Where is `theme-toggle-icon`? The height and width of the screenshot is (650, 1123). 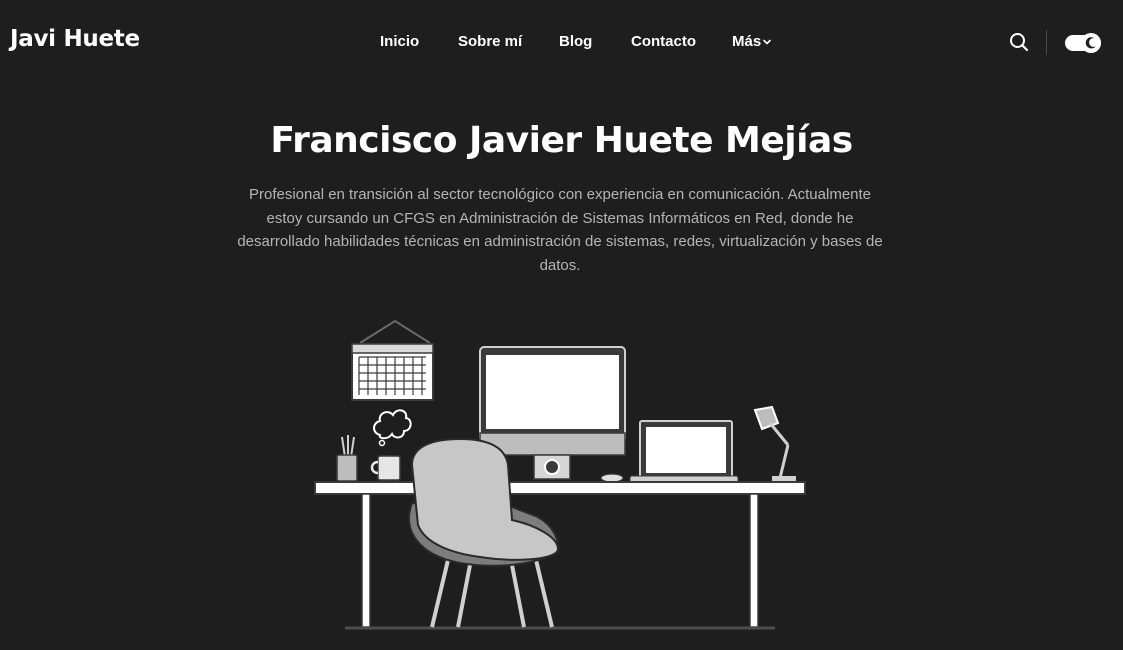 theme-toggle-icon is located at coordinates (1083, 43).